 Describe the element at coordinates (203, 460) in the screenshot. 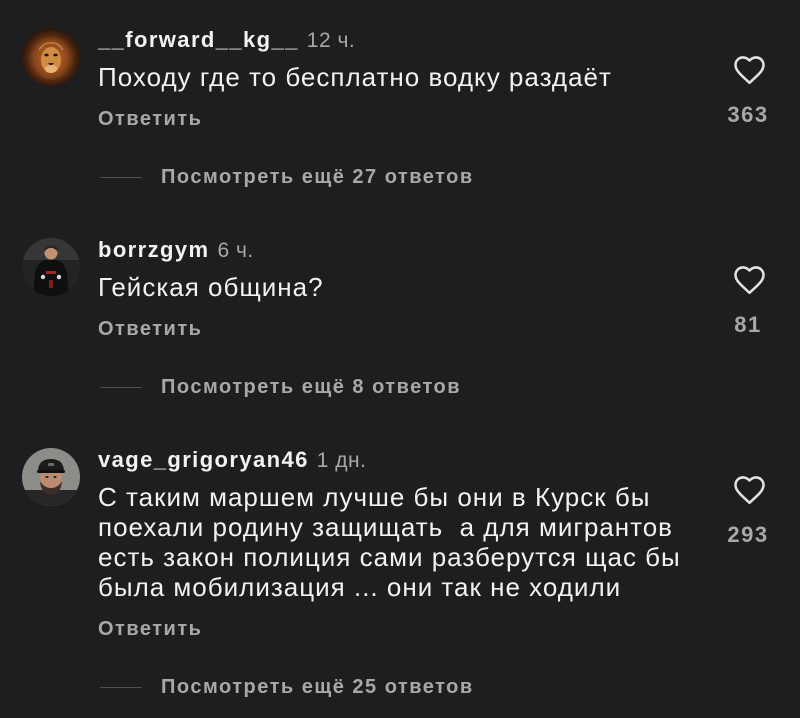

I see `username: vage_grigoryan46` at that location.